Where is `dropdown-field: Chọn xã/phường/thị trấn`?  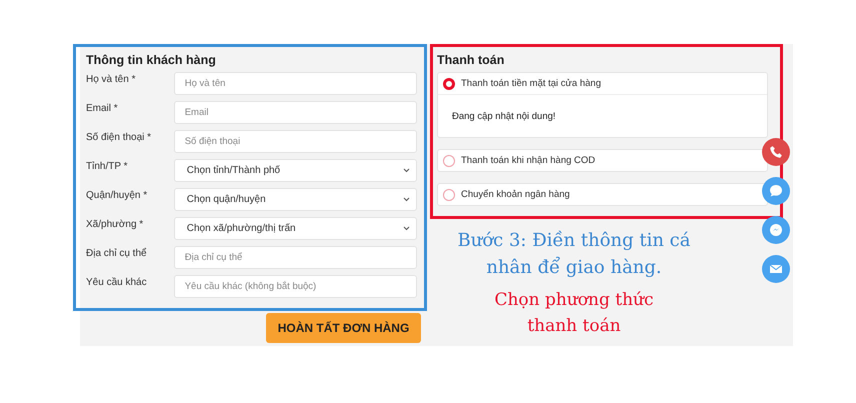
dropdown-field: Chọn xã/phường/thị trấn is located at coordinates (295, 228).